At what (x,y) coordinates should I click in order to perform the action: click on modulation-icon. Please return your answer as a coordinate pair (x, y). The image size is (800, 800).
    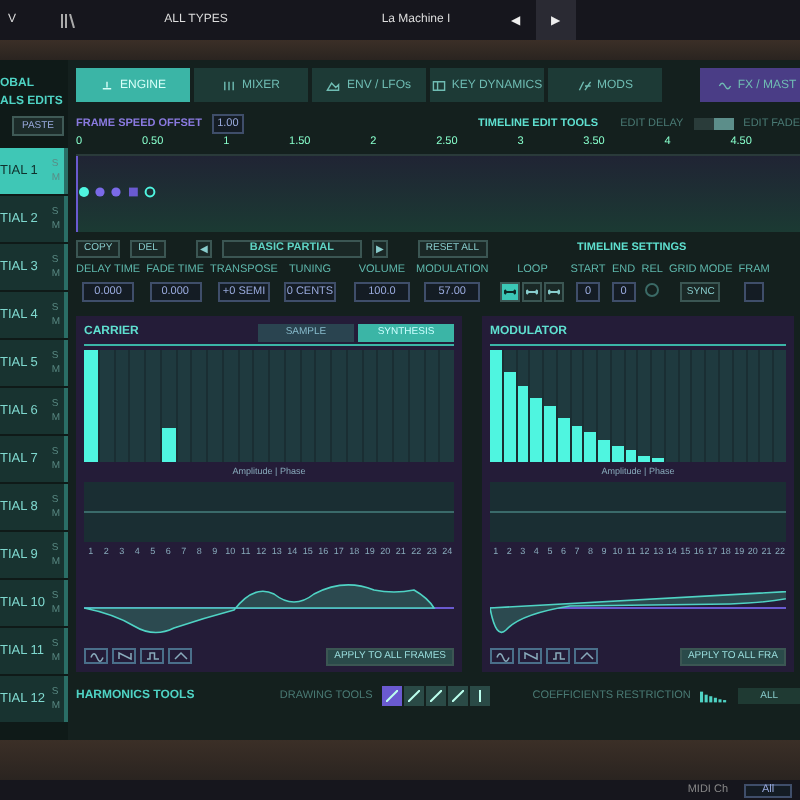
    Looking at the image, I should click on (584, 85).